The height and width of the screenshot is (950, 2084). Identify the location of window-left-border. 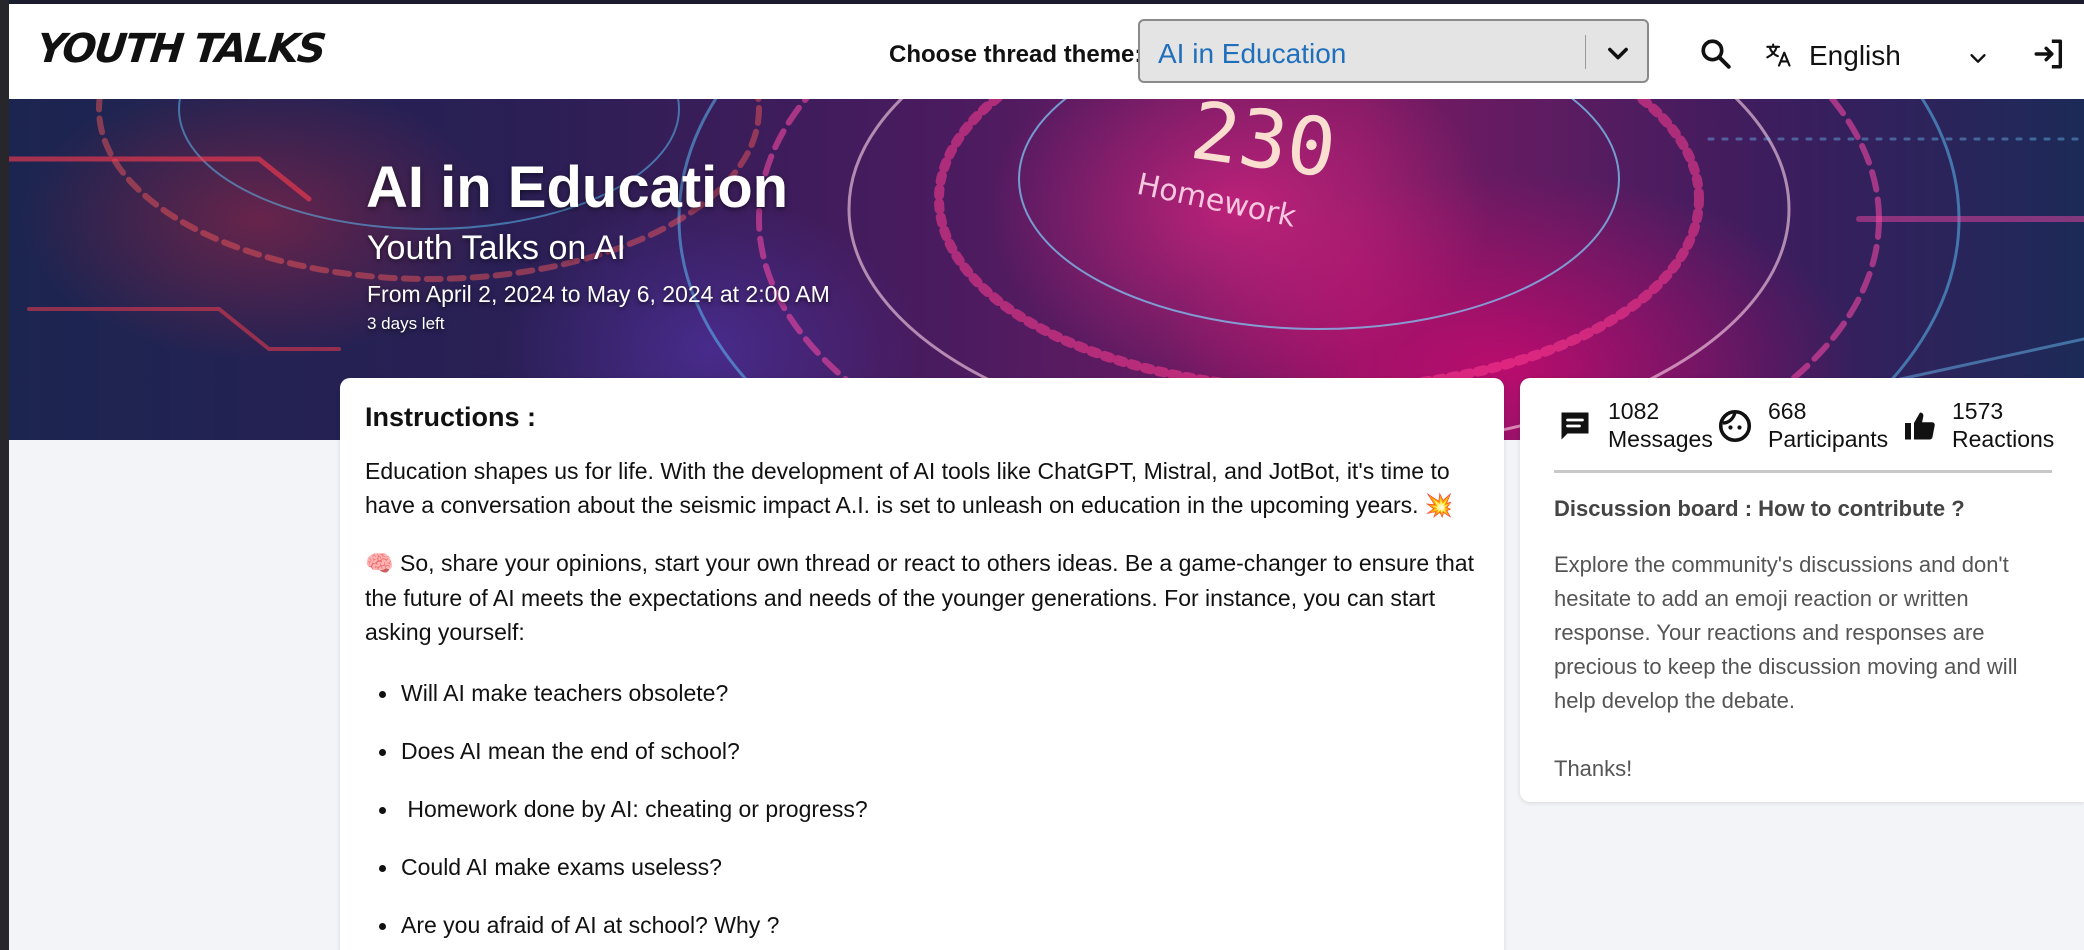
(4, 475).